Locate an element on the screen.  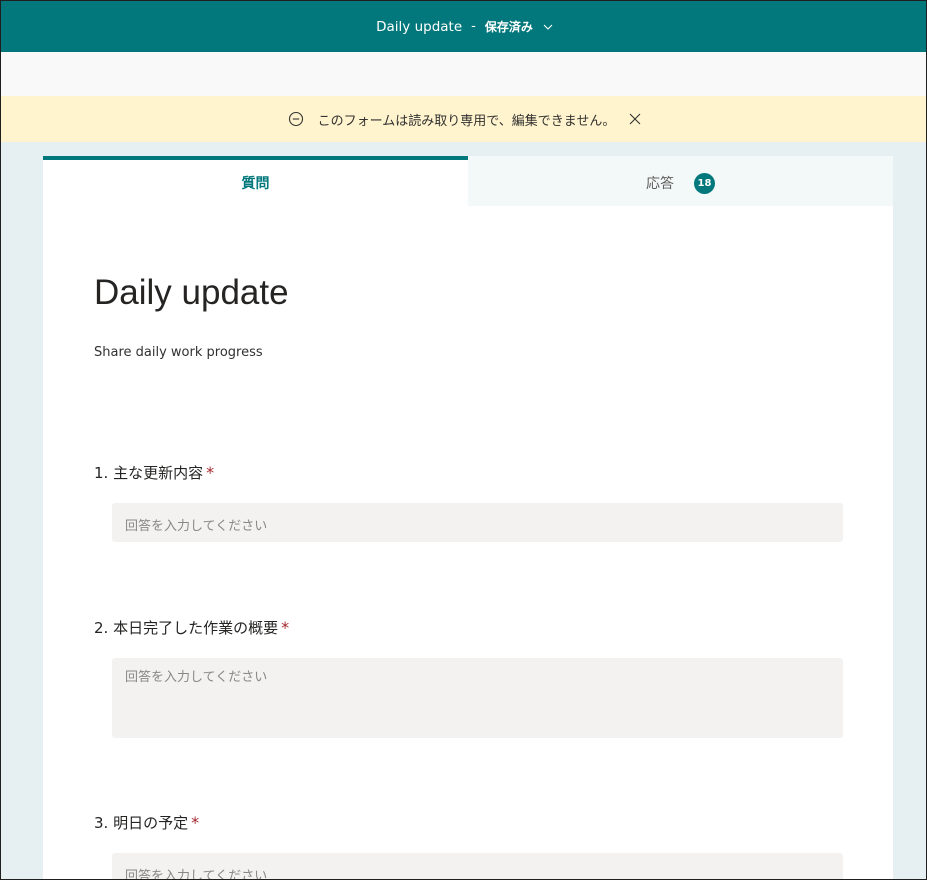
question-label: 1. 主な更新内容 is located at coordinates (149, 473).